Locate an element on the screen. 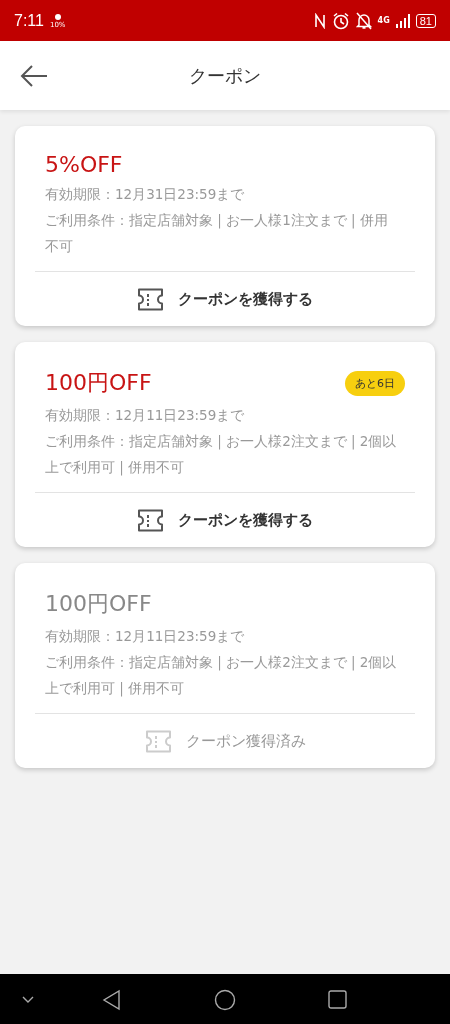 The width and height of the screenshot is (450, 1024). battery-level: 81 is located at coordinates (425, 20).